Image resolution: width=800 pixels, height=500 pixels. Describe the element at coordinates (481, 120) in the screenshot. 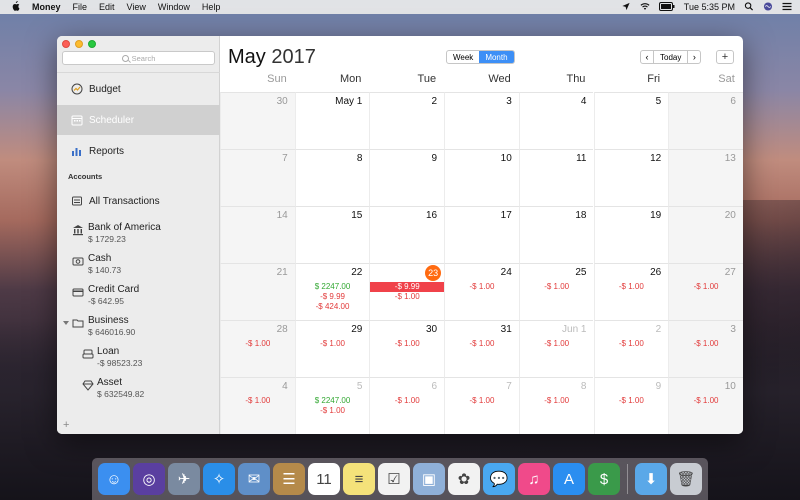

I see `calendar-day-cell: 3` at that location.